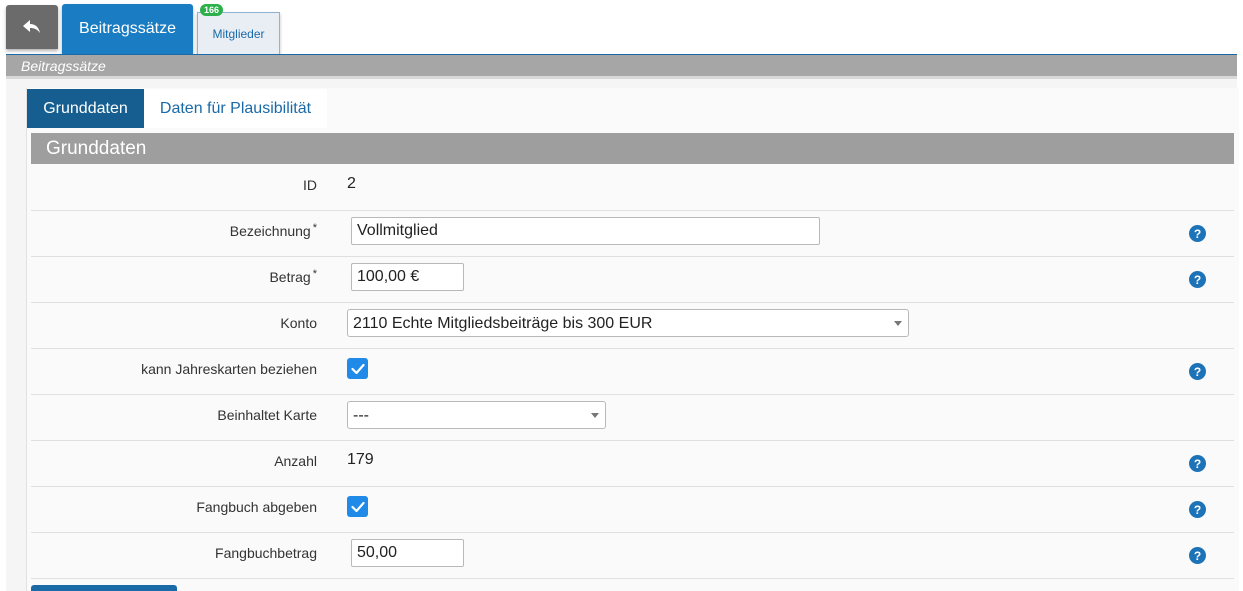 Image resolution: width=1243 pixels, height=591 pixels. I want to click on row-fangbuch: Fangbuch abgeben ?, so click(632, 510).